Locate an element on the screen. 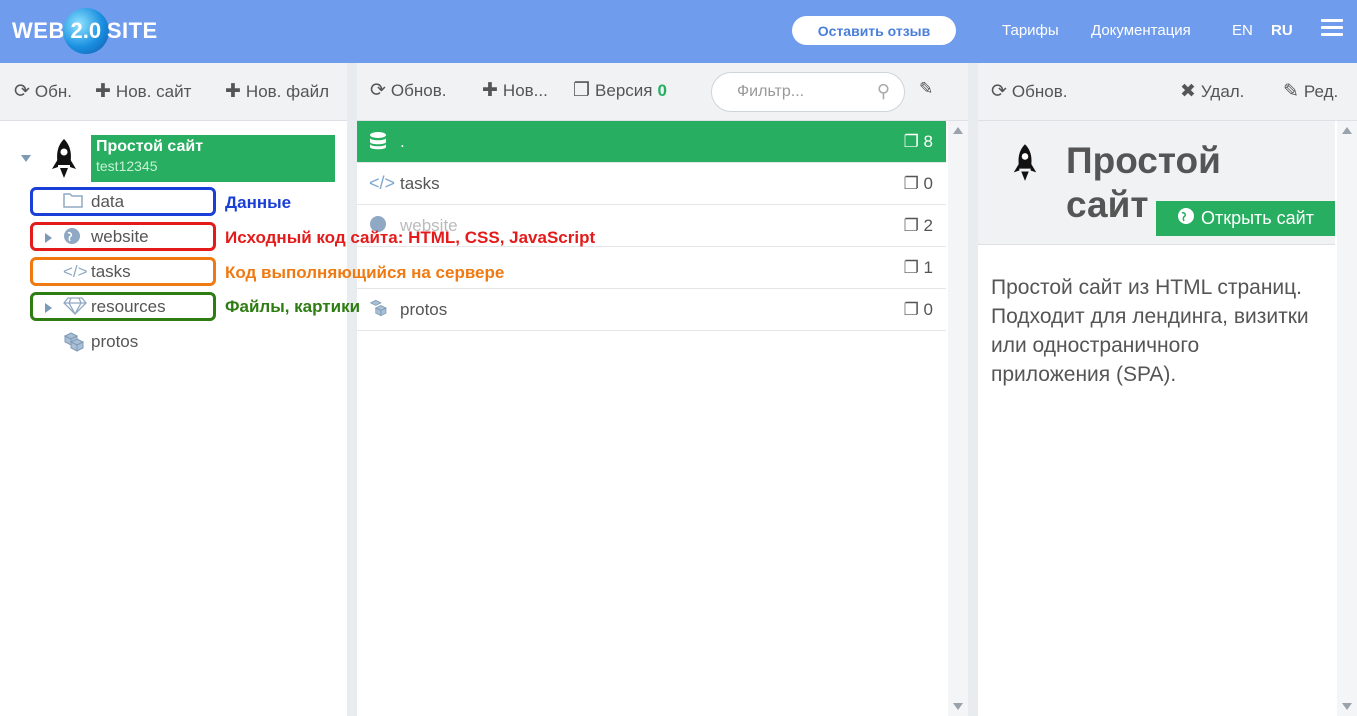  lang-ru: RU is located at coordinates (1282, 30).